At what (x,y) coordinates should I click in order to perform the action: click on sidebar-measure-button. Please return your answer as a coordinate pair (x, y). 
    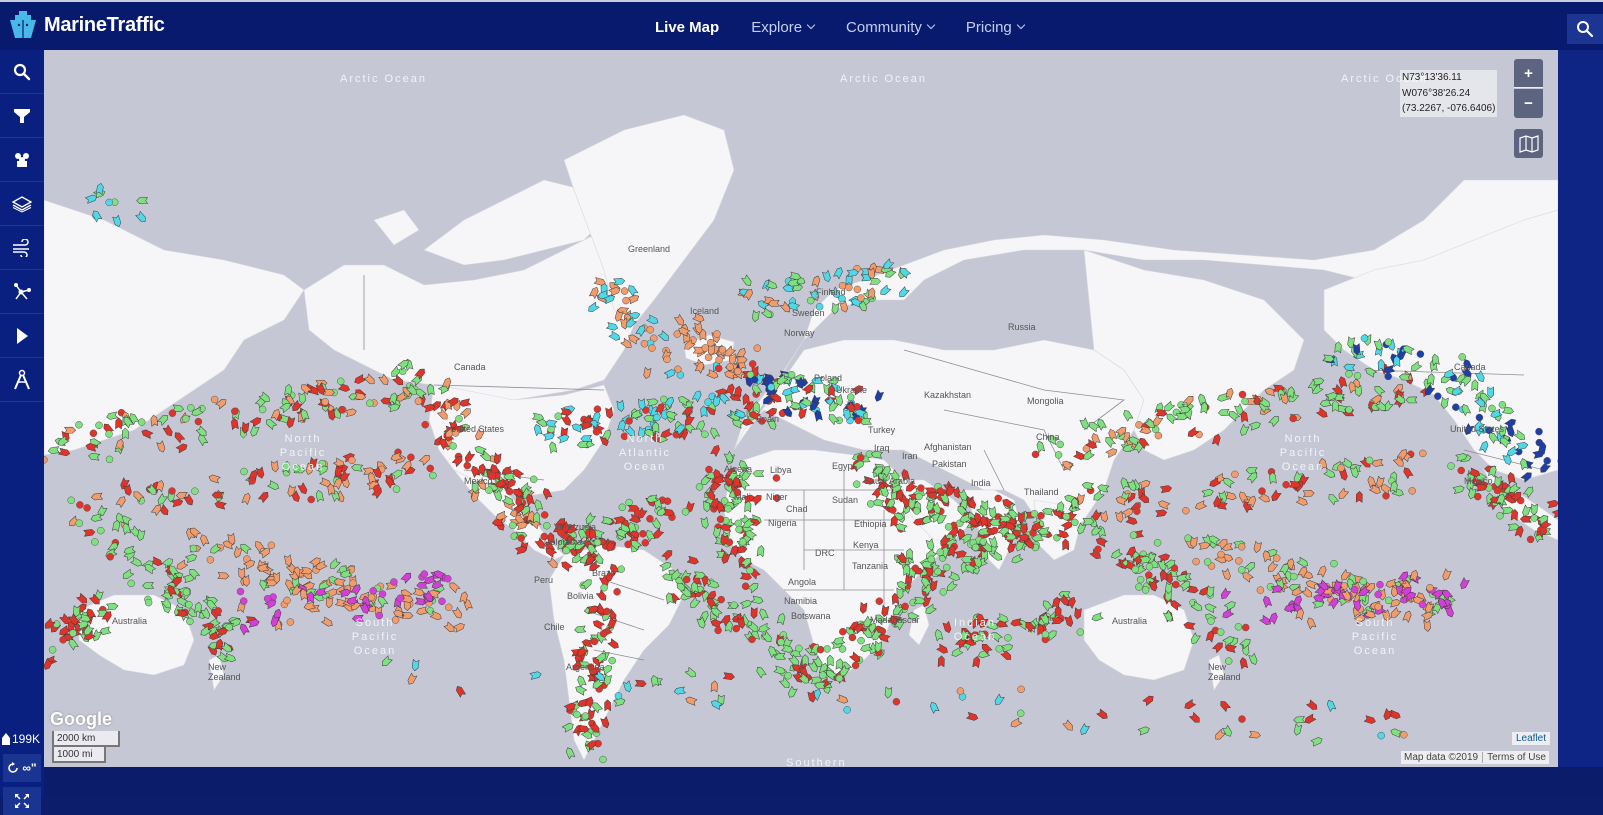
    Looking at the image, I should click on (22, 380).